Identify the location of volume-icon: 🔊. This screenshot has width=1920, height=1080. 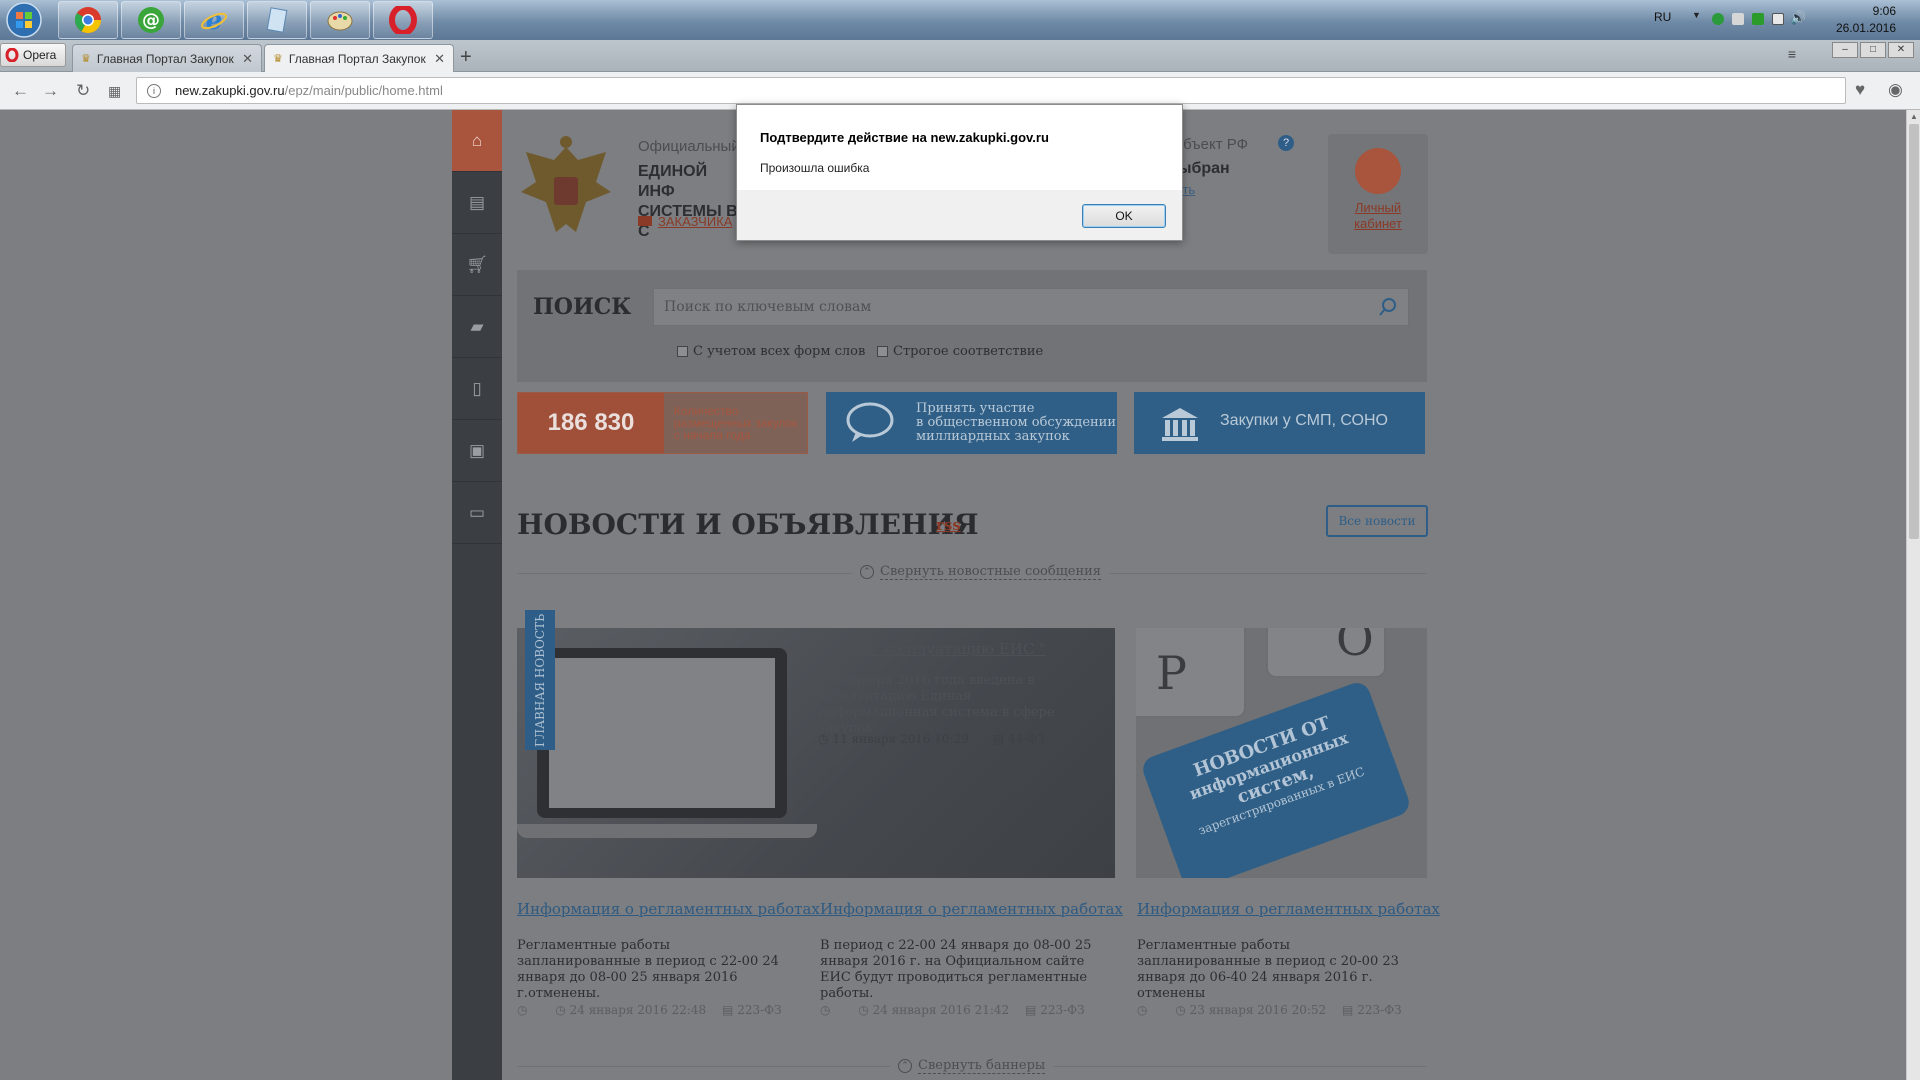
(1798, 18).